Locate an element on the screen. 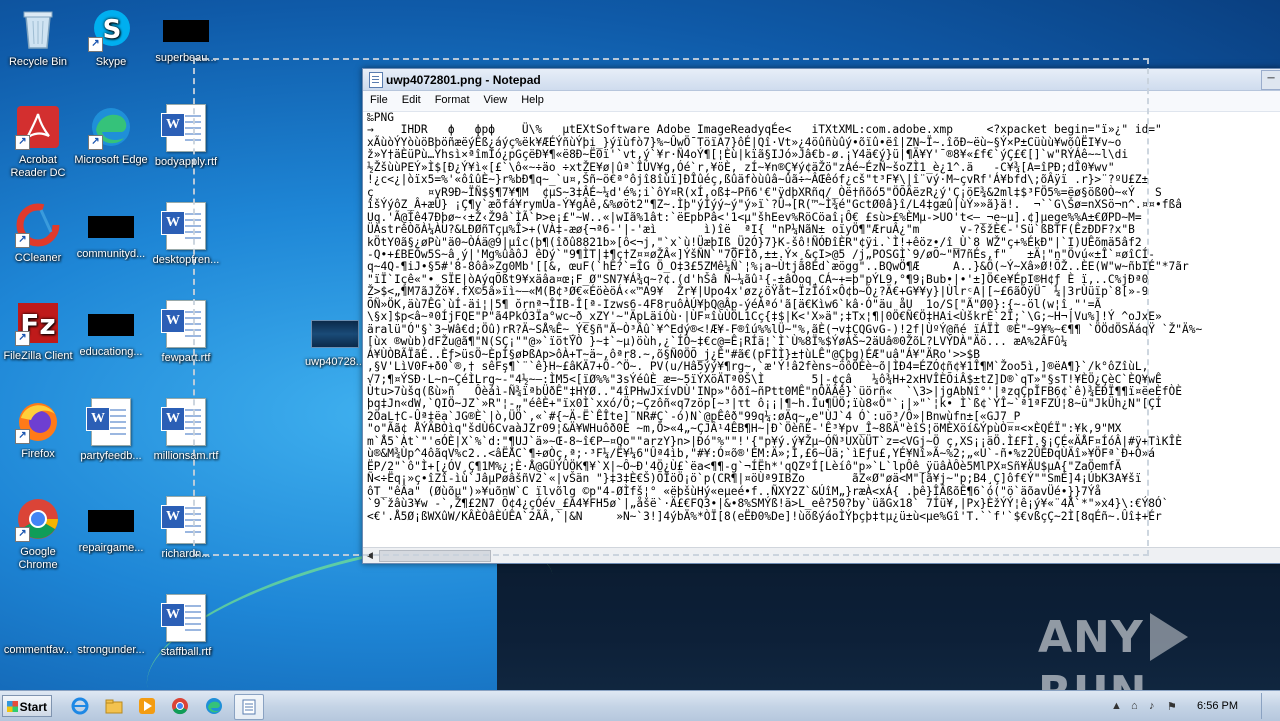 The width and height of the screenshot is (1280, 721). desktop-icon-ccleaner: ↗ CCleaner is located at coordinates (38, 233).